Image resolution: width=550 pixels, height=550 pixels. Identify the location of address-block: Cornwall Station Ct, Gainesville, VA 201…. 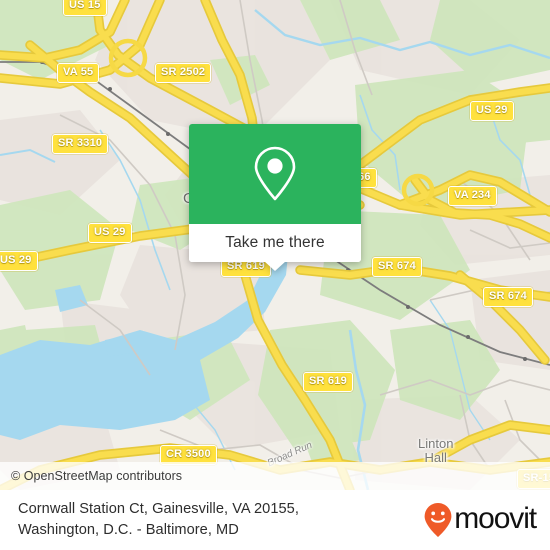
(158, 520).